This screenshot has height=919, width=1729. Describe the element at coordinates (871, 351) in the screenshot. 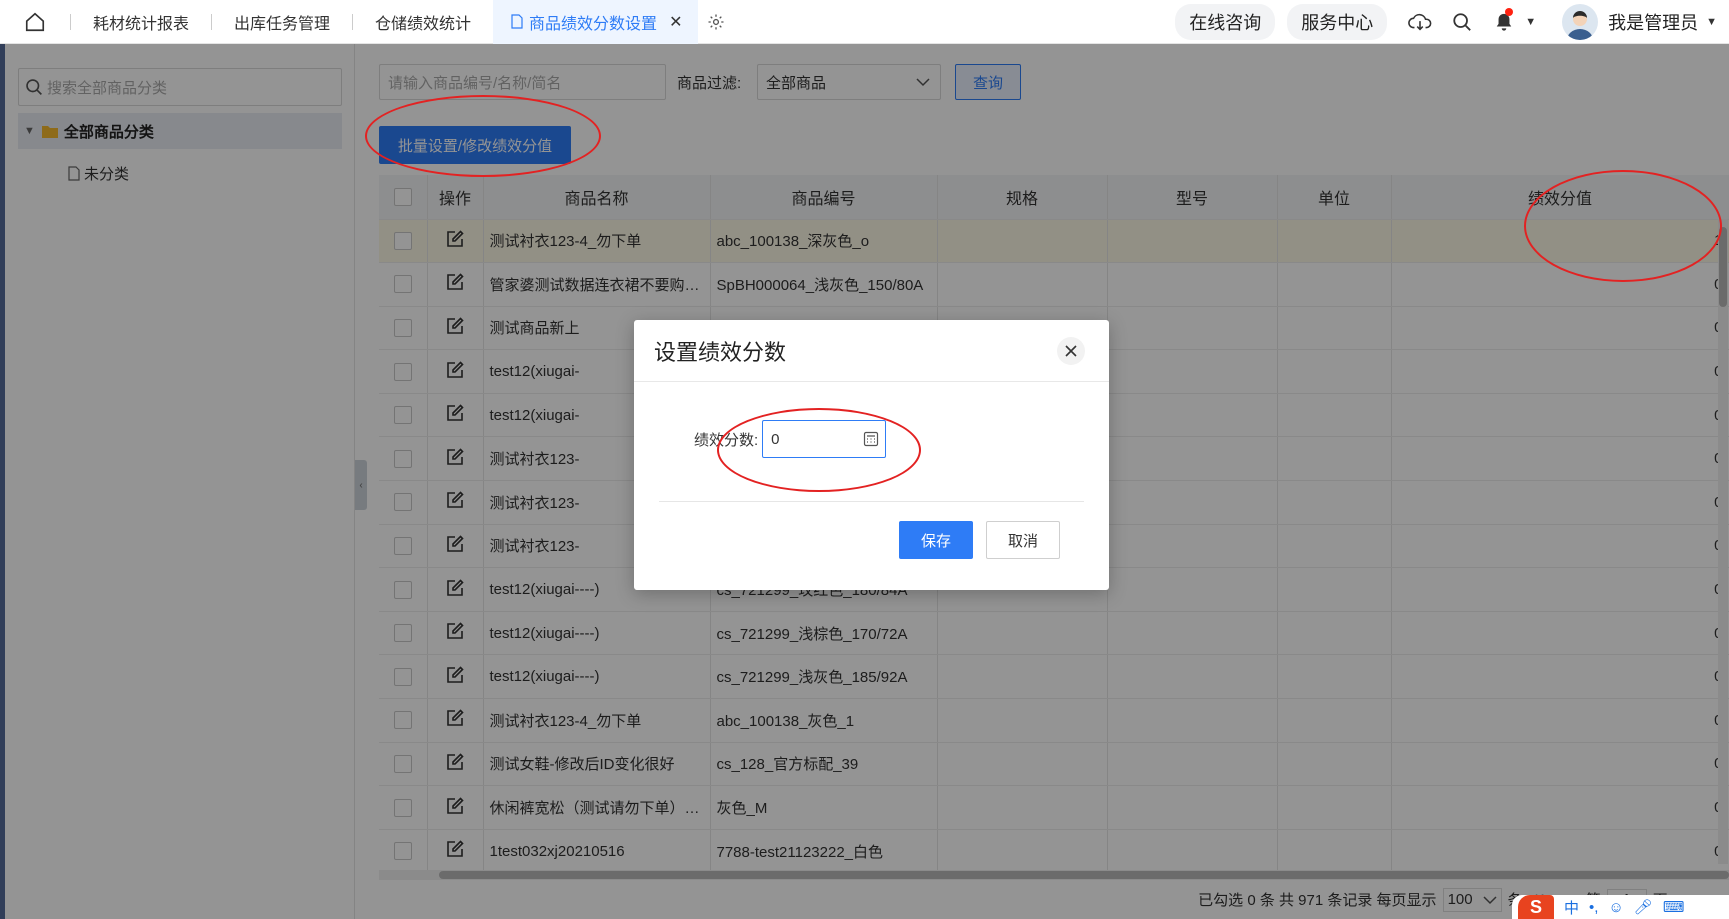

I see `dialog-header: 设置绩效分数` at that location.